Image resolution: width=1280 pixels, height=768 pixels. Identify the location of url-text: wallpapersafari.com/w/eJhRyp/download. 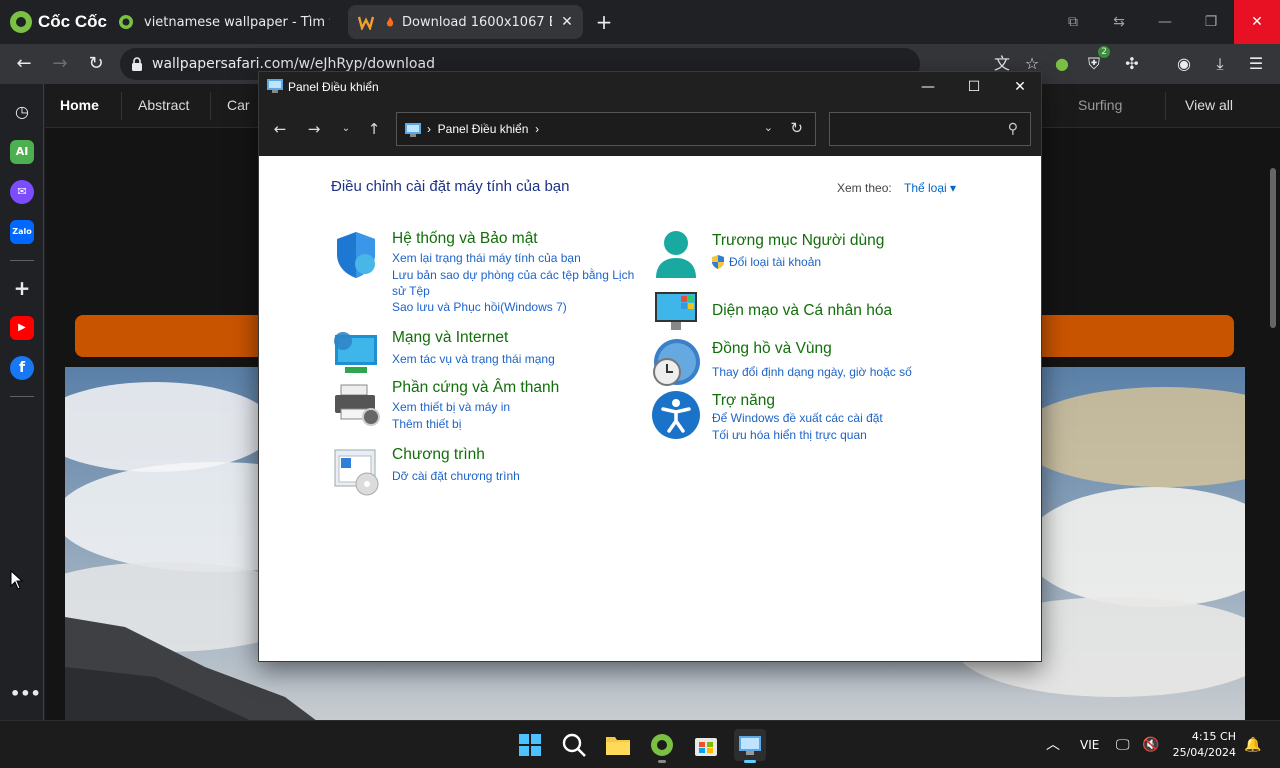
(293, 64).